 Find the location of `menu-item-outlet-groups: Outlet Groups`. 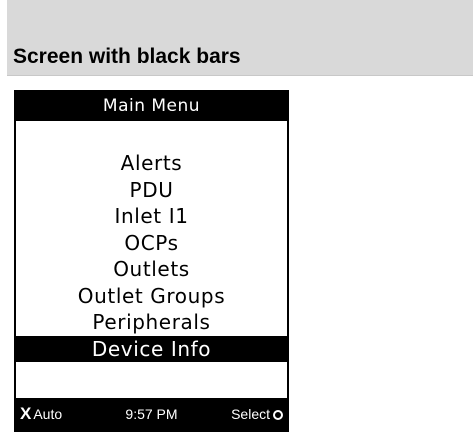

menu-item-outlet-groups: Outlet Groups is located at coordinates (151, 296).